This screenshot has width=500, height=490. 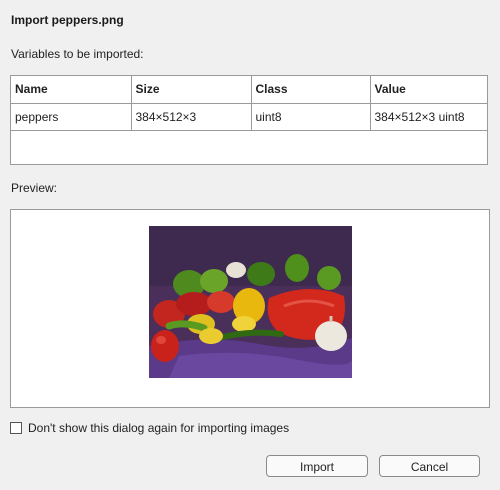 I want to click on cell-class: uint8, so click(x=311, y=117).